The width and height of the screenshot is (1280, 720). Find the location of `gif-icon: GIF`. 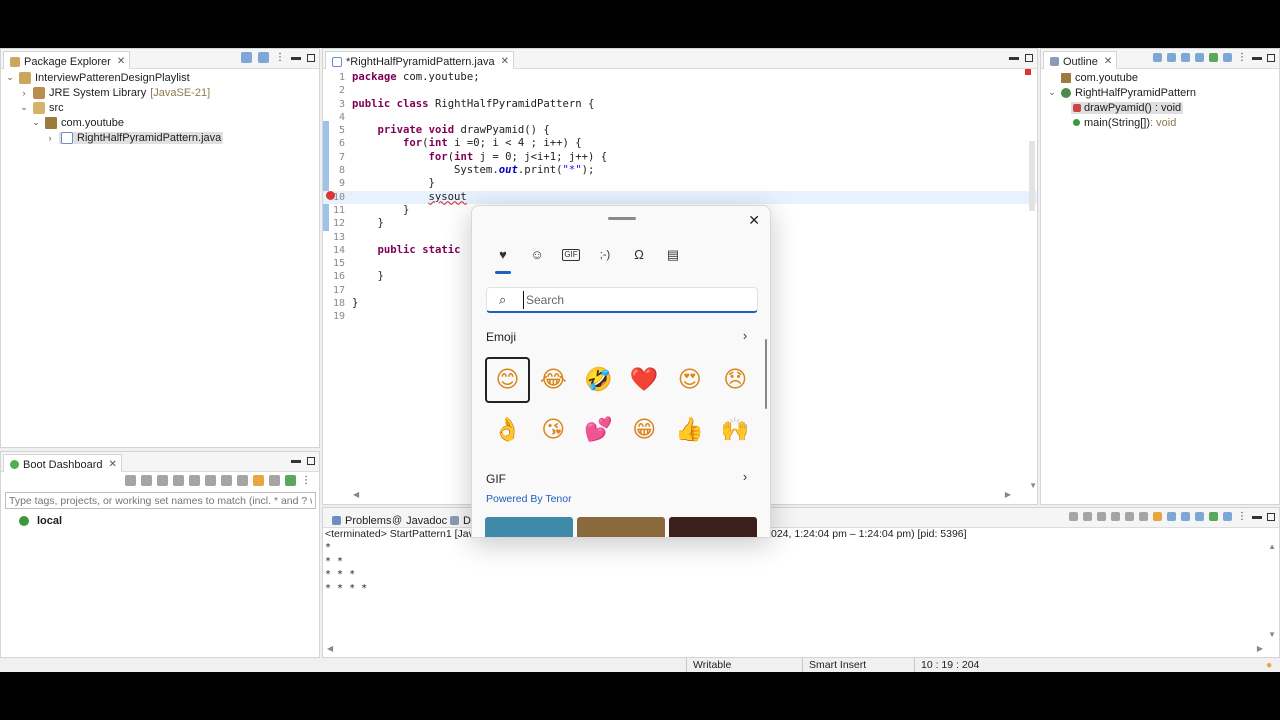

gif-icon: GIF is located at coordinates (571, 255).